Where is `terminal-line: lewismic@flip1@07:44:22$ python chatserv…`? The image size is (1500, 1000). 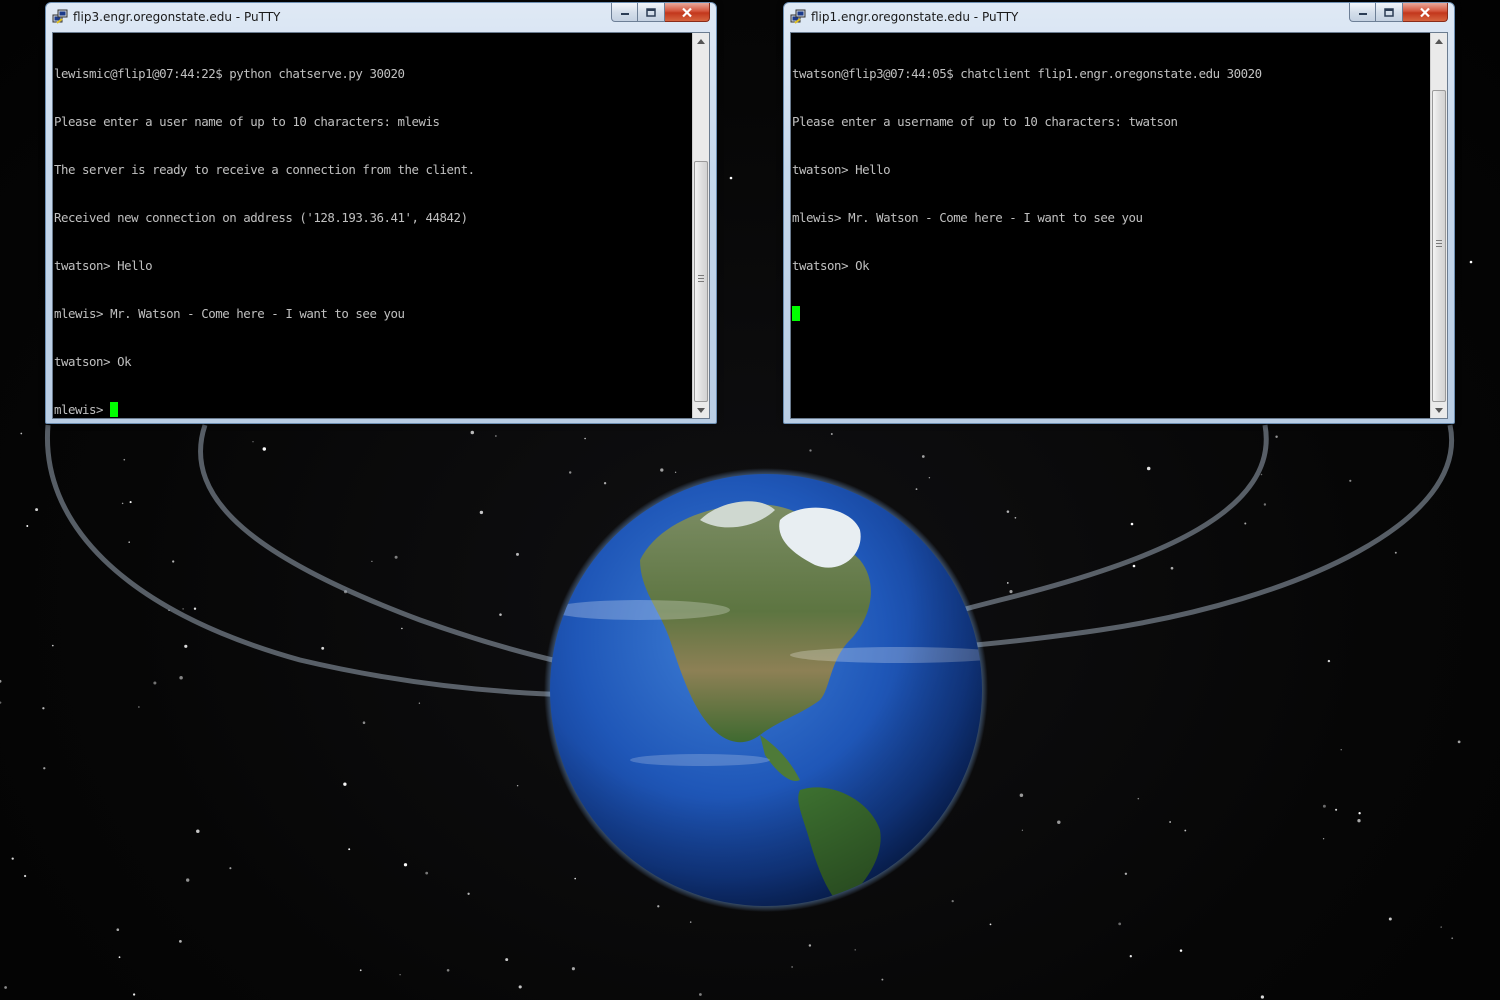
terminal-line: lewismic@flip1@07:44:22$ python chatserv… is located at coordinates (229, 73).